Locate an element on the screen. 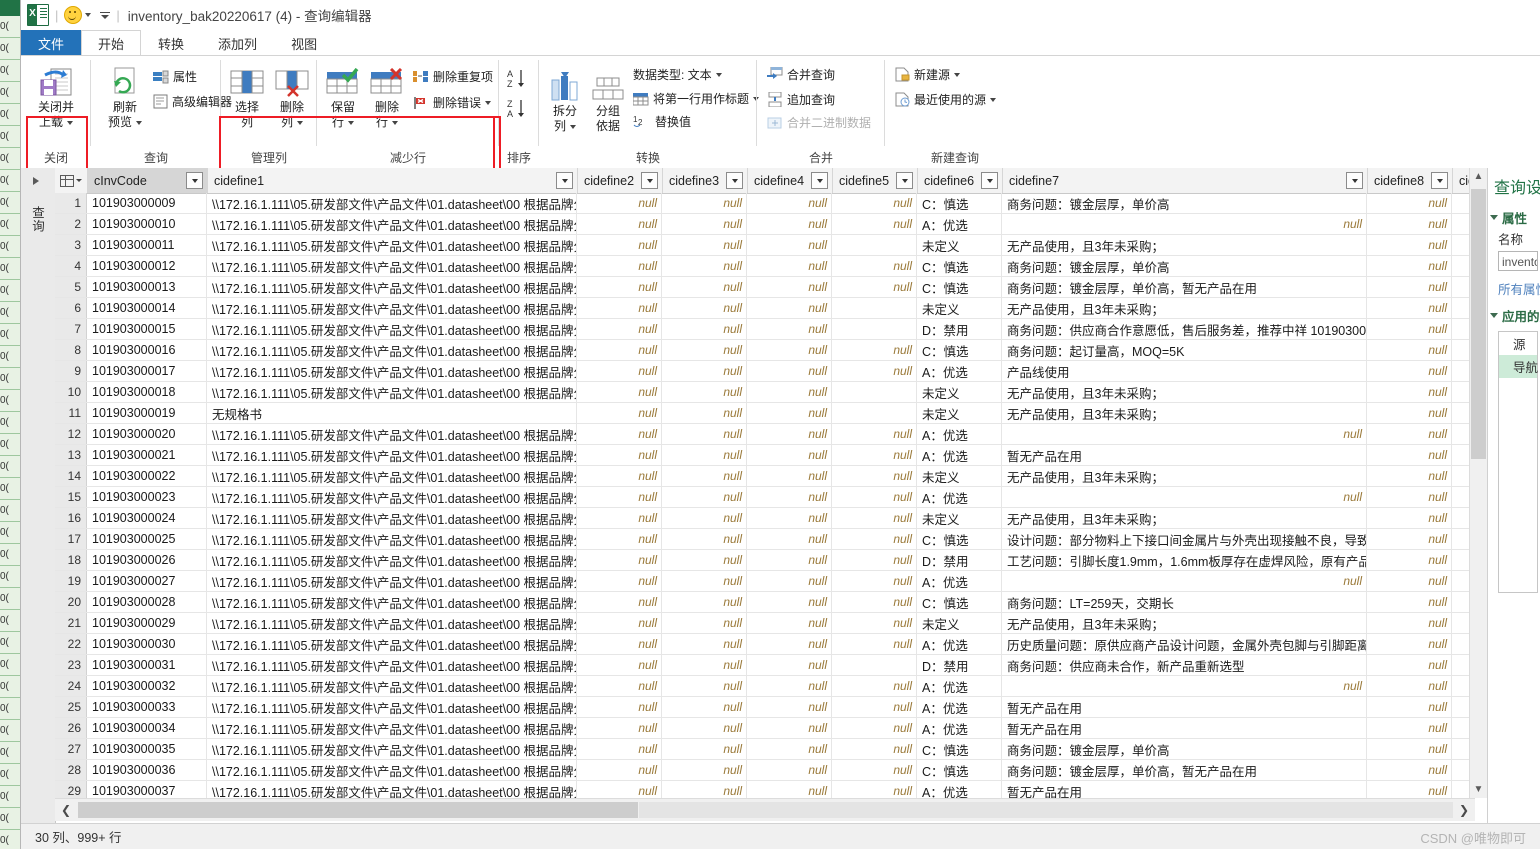  table-cell-cidefine7: 暂无产品在用 is located at coordinates (1184, 728).